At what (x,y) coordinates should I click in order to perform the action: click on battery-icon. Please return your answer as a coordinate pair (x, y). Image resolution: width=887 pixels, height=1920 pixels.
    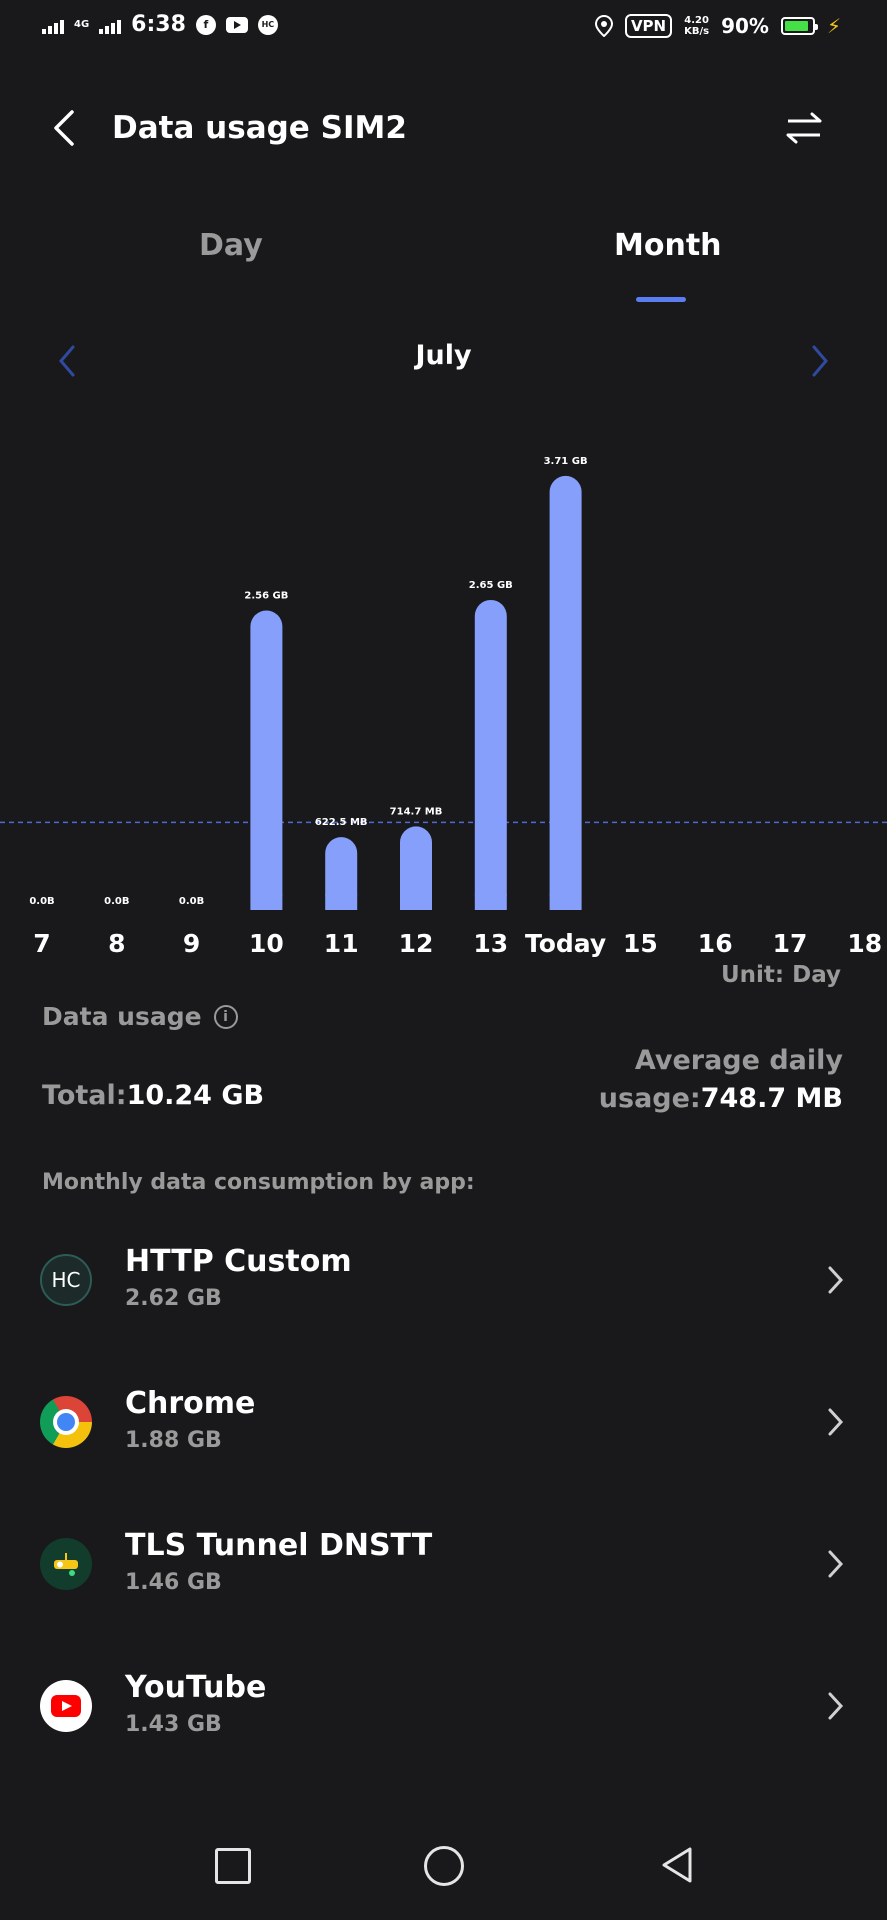
    Looking at the image, I should click on (799, 26).